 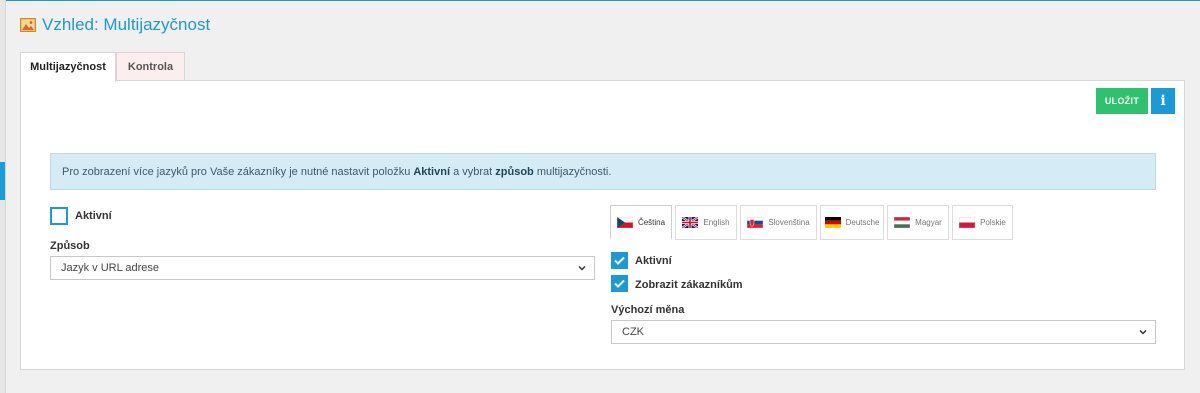 What do you see at coordinates (624, 222) in the screenshot?
I see `flag-cz-icon` at bounding box center [624, 222].